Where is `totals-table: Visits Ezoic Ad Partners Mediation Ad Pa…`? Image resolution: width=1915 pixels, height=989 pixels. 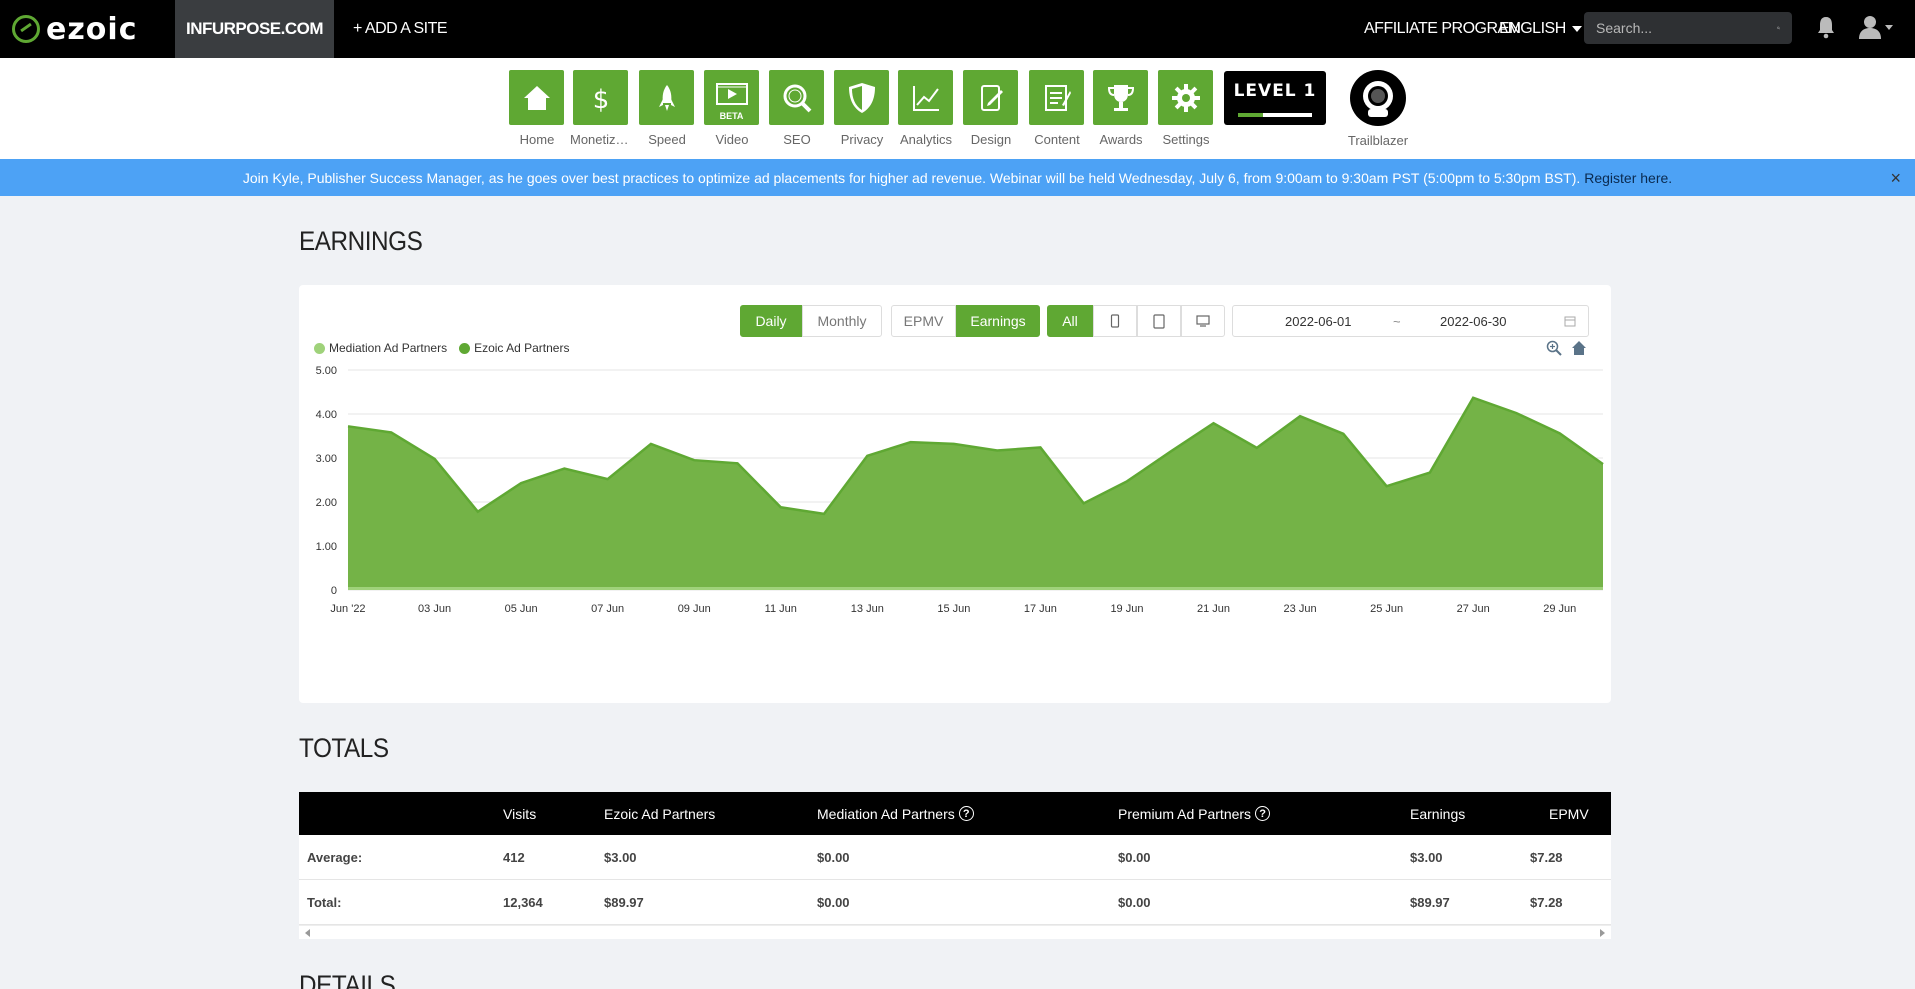 totals-table: Visits Ezoic Ad Partners Mediation Ad Pa… is located at coordinates (955, 865).